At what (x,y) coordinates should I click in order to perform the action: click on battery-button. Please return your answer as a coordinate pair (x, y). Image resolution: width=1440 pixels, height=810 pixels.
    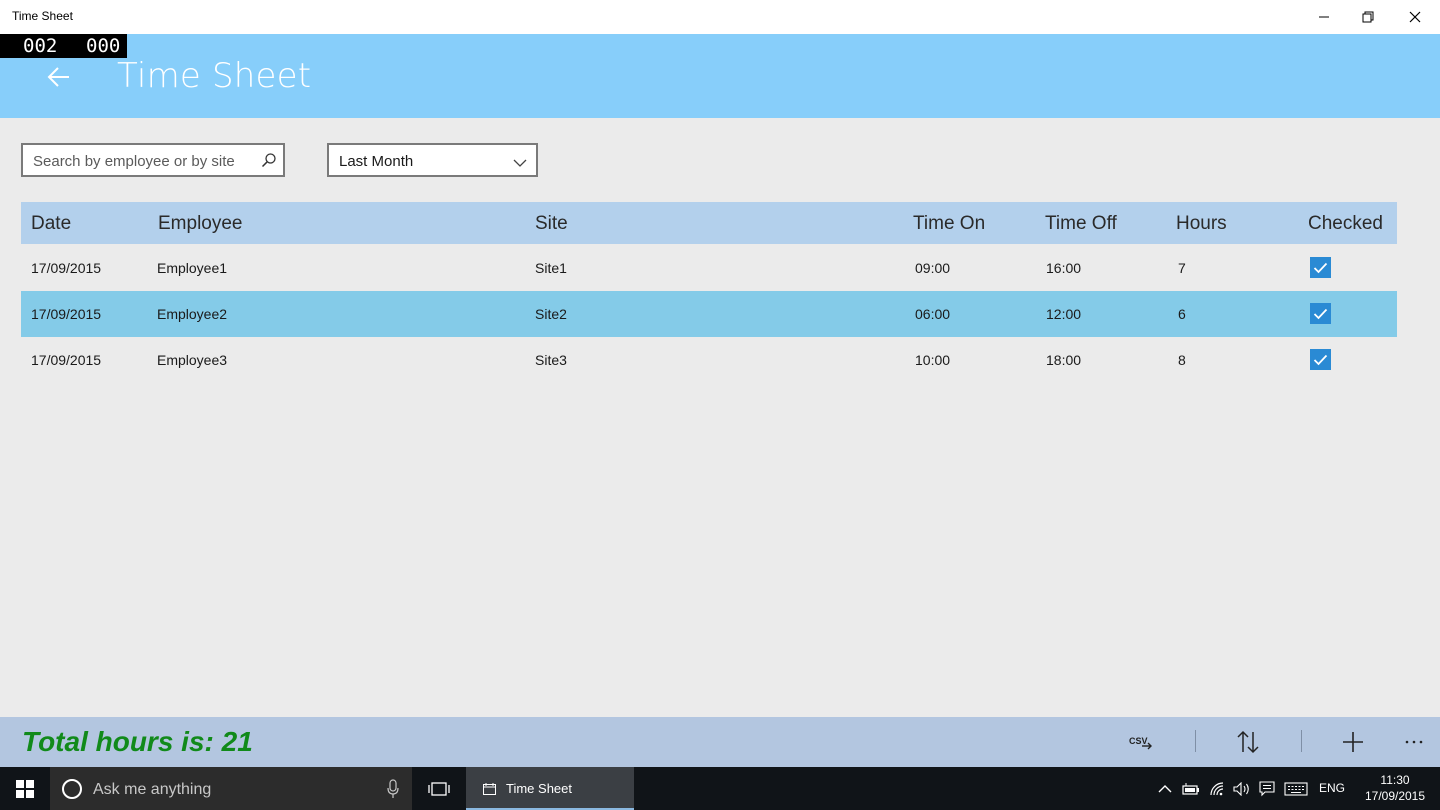
    Looking at the image, I should click on (1191, 788).